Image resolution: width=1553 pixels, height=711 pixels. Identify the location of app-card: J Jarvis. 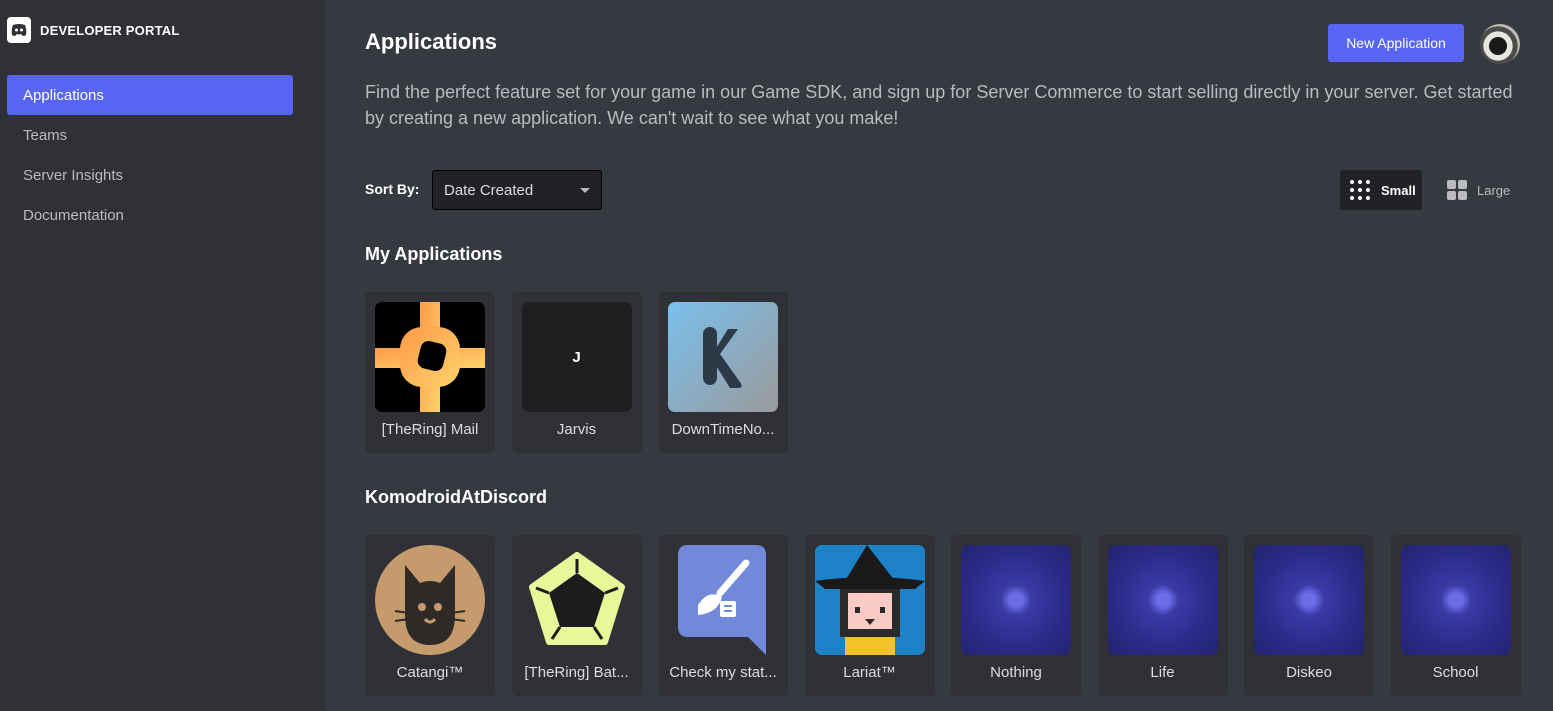
(576, 372).